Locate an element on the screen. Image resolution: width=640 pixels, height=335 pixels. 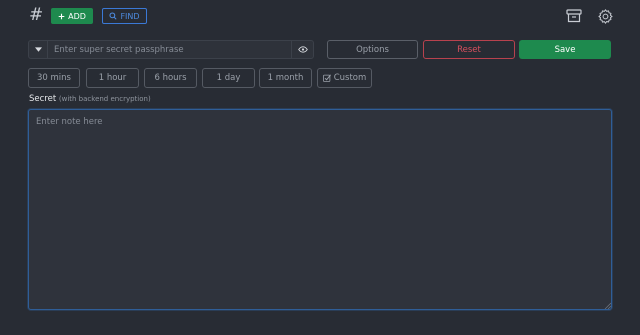
archive-icon is located at coordinates (574, 16).